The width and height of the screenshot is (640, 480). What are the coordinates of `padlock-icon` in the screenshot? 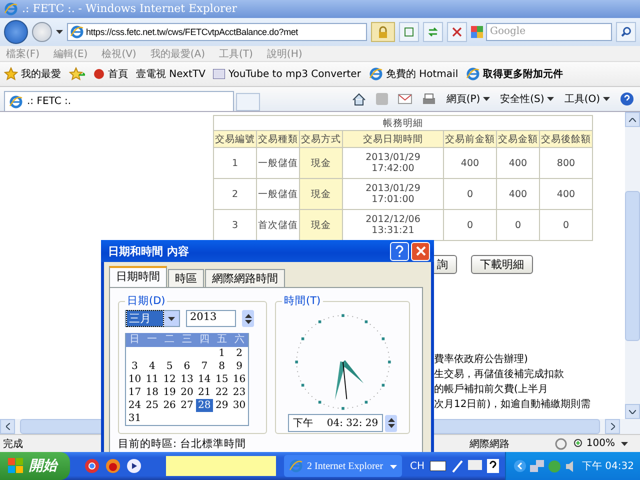 It's located at (383, 32).